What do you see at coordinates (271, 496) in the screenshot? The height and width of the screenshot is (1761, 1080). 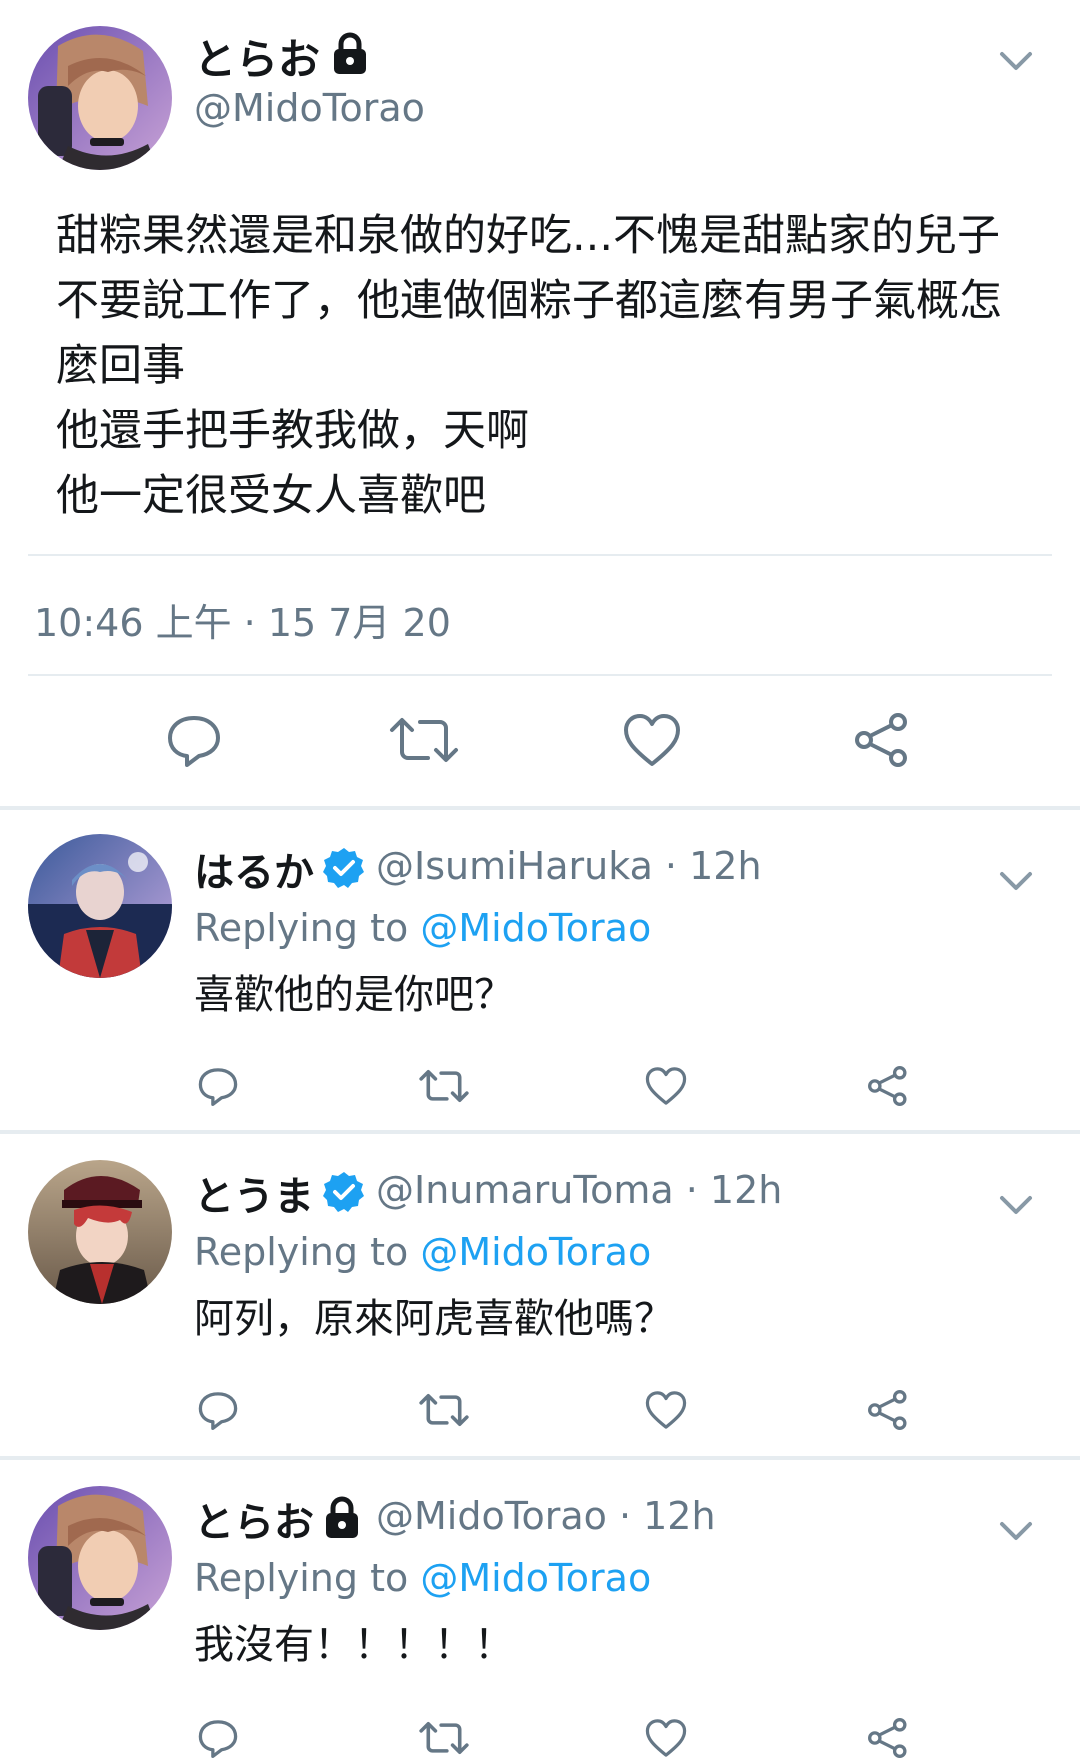 I see `tweet-line: 他一定很受女人喜歡吧` at bounding box center [271, 496].